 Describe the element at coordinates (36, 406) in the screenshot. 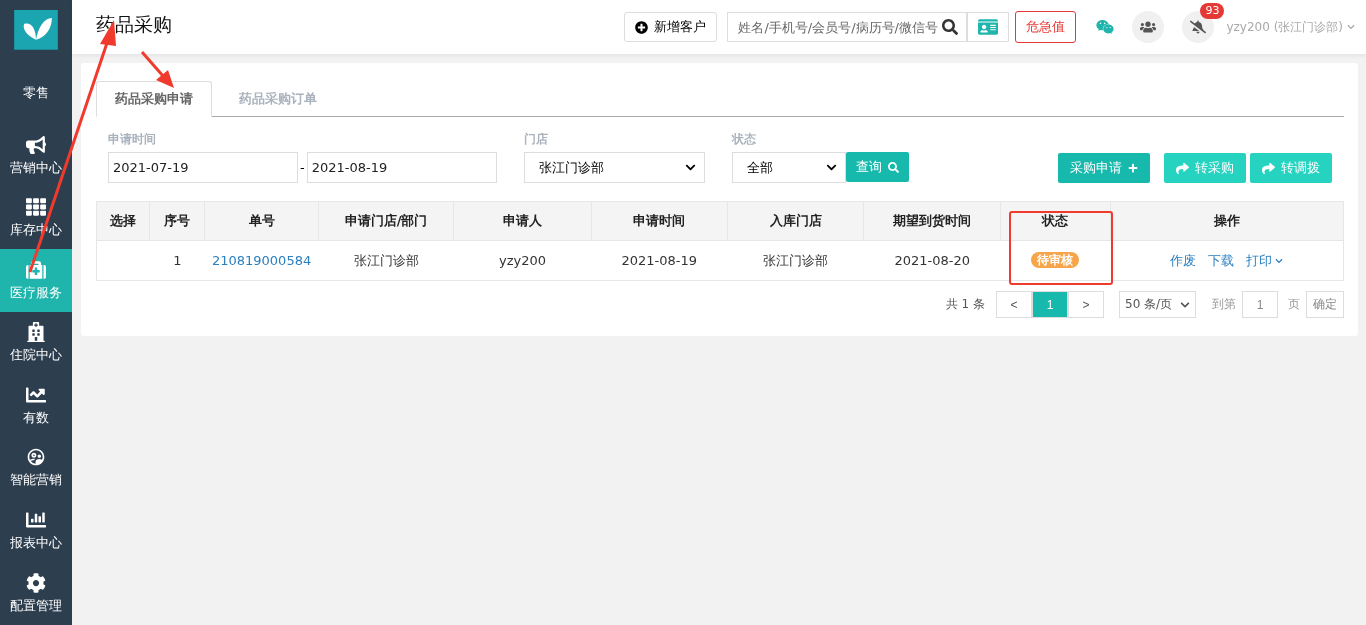

I see `sidebar-item: 有数` at that location.